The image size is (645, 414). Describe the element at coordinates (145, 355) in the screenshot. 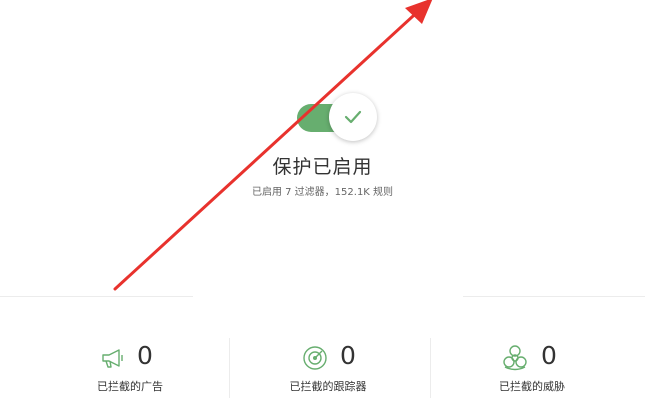

I see `stat-value-ads: 0` at that location.